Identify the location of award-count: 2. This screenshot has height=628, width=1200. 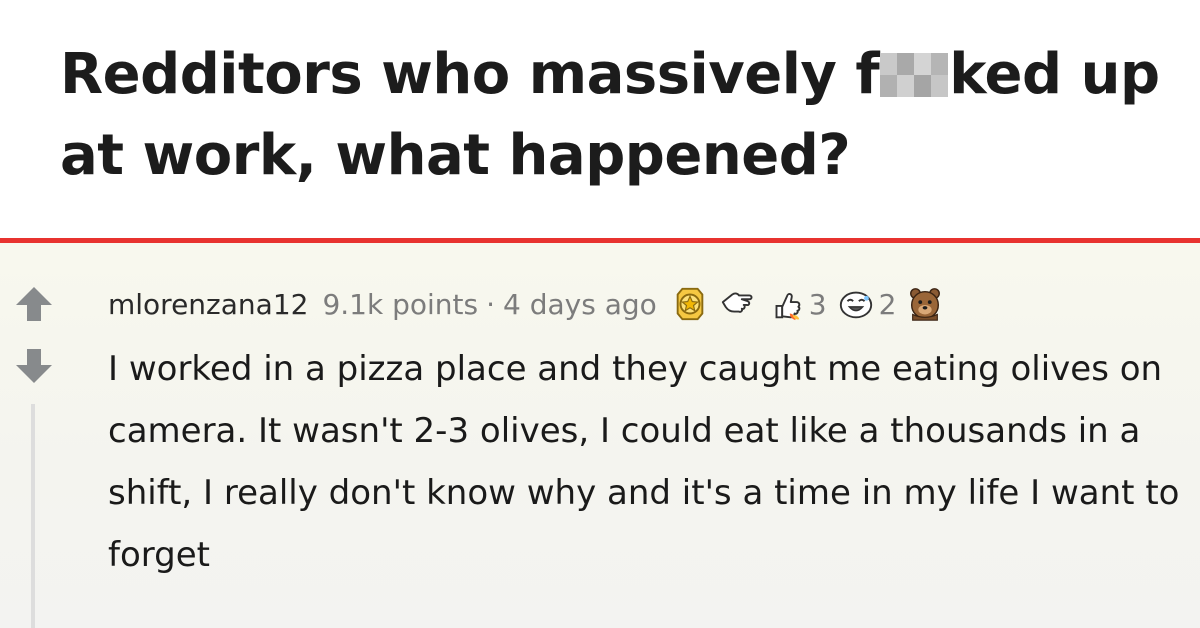
(887, 304).